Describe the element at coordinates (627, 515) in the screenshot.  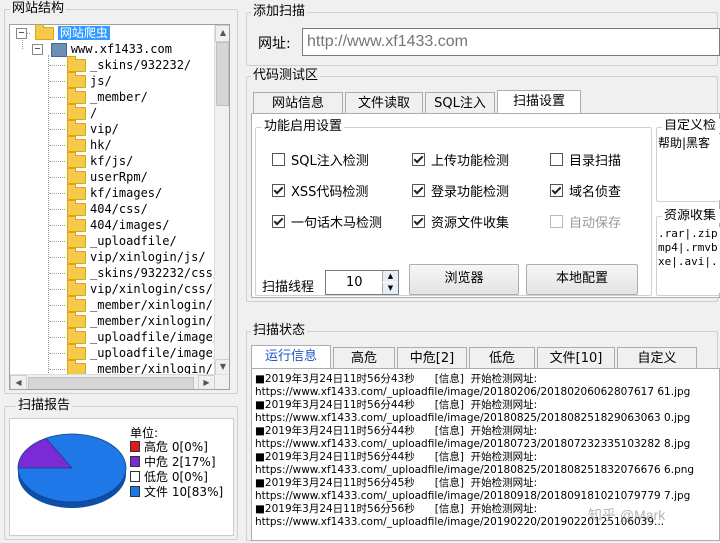
I see `watermark: 知乎 @Mark` at that location.